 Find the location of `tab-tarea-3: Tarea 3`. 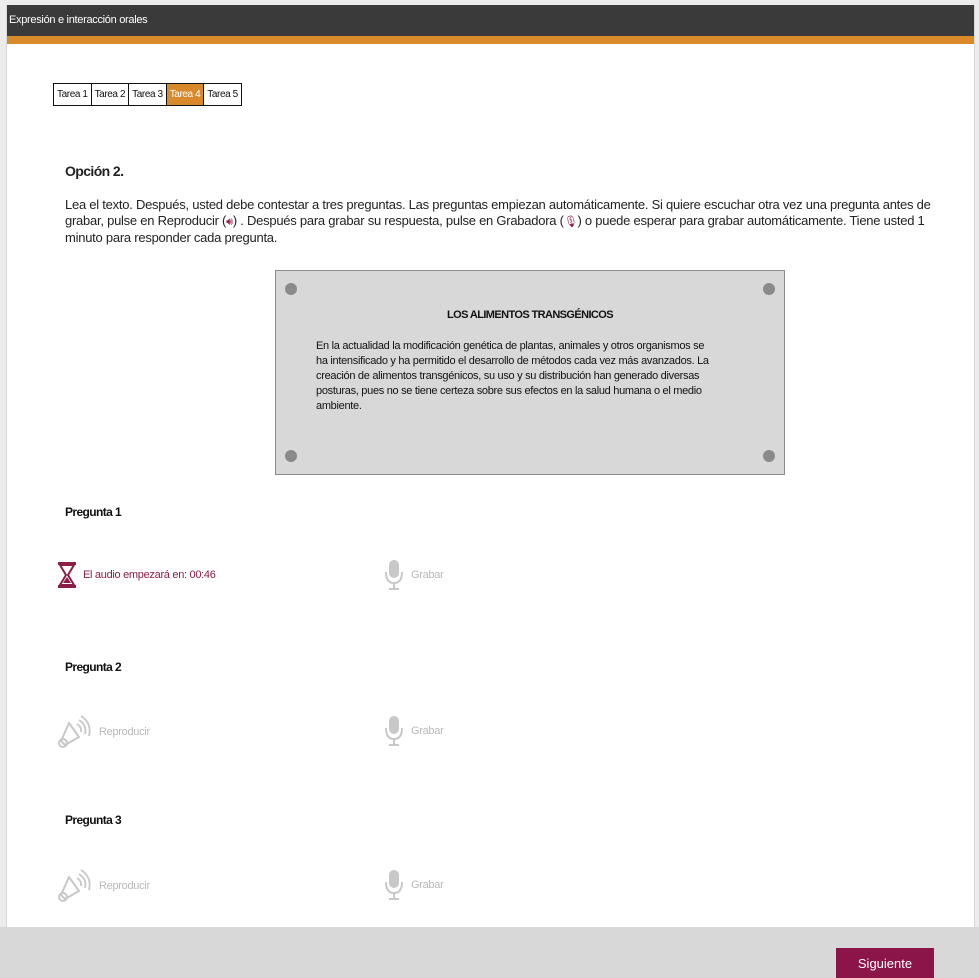

tab-tarea-3: Tarea 3 is located at coordinates (148, 94).